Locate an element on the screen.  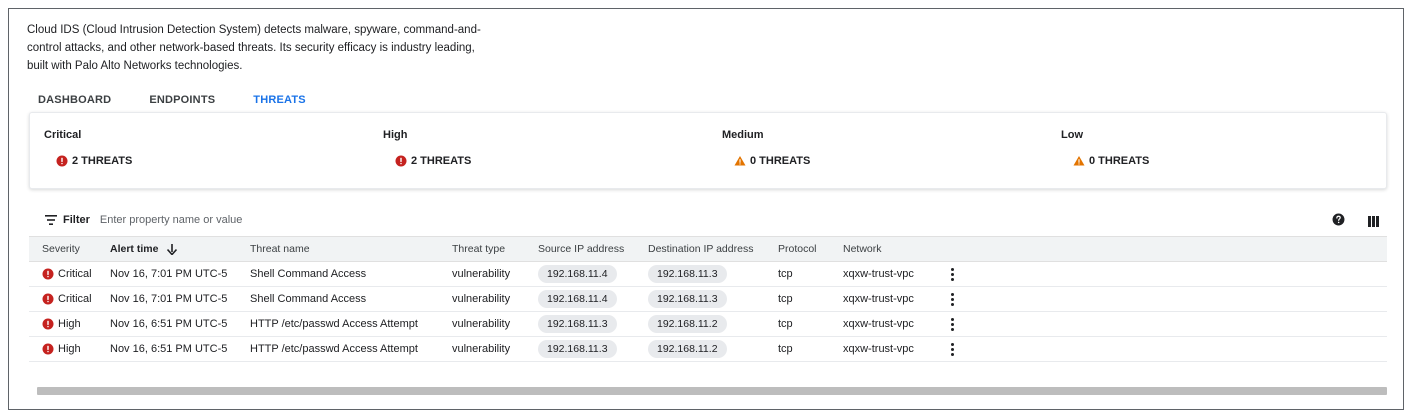
arrow-down-icon is located at coordinates (172, 249).